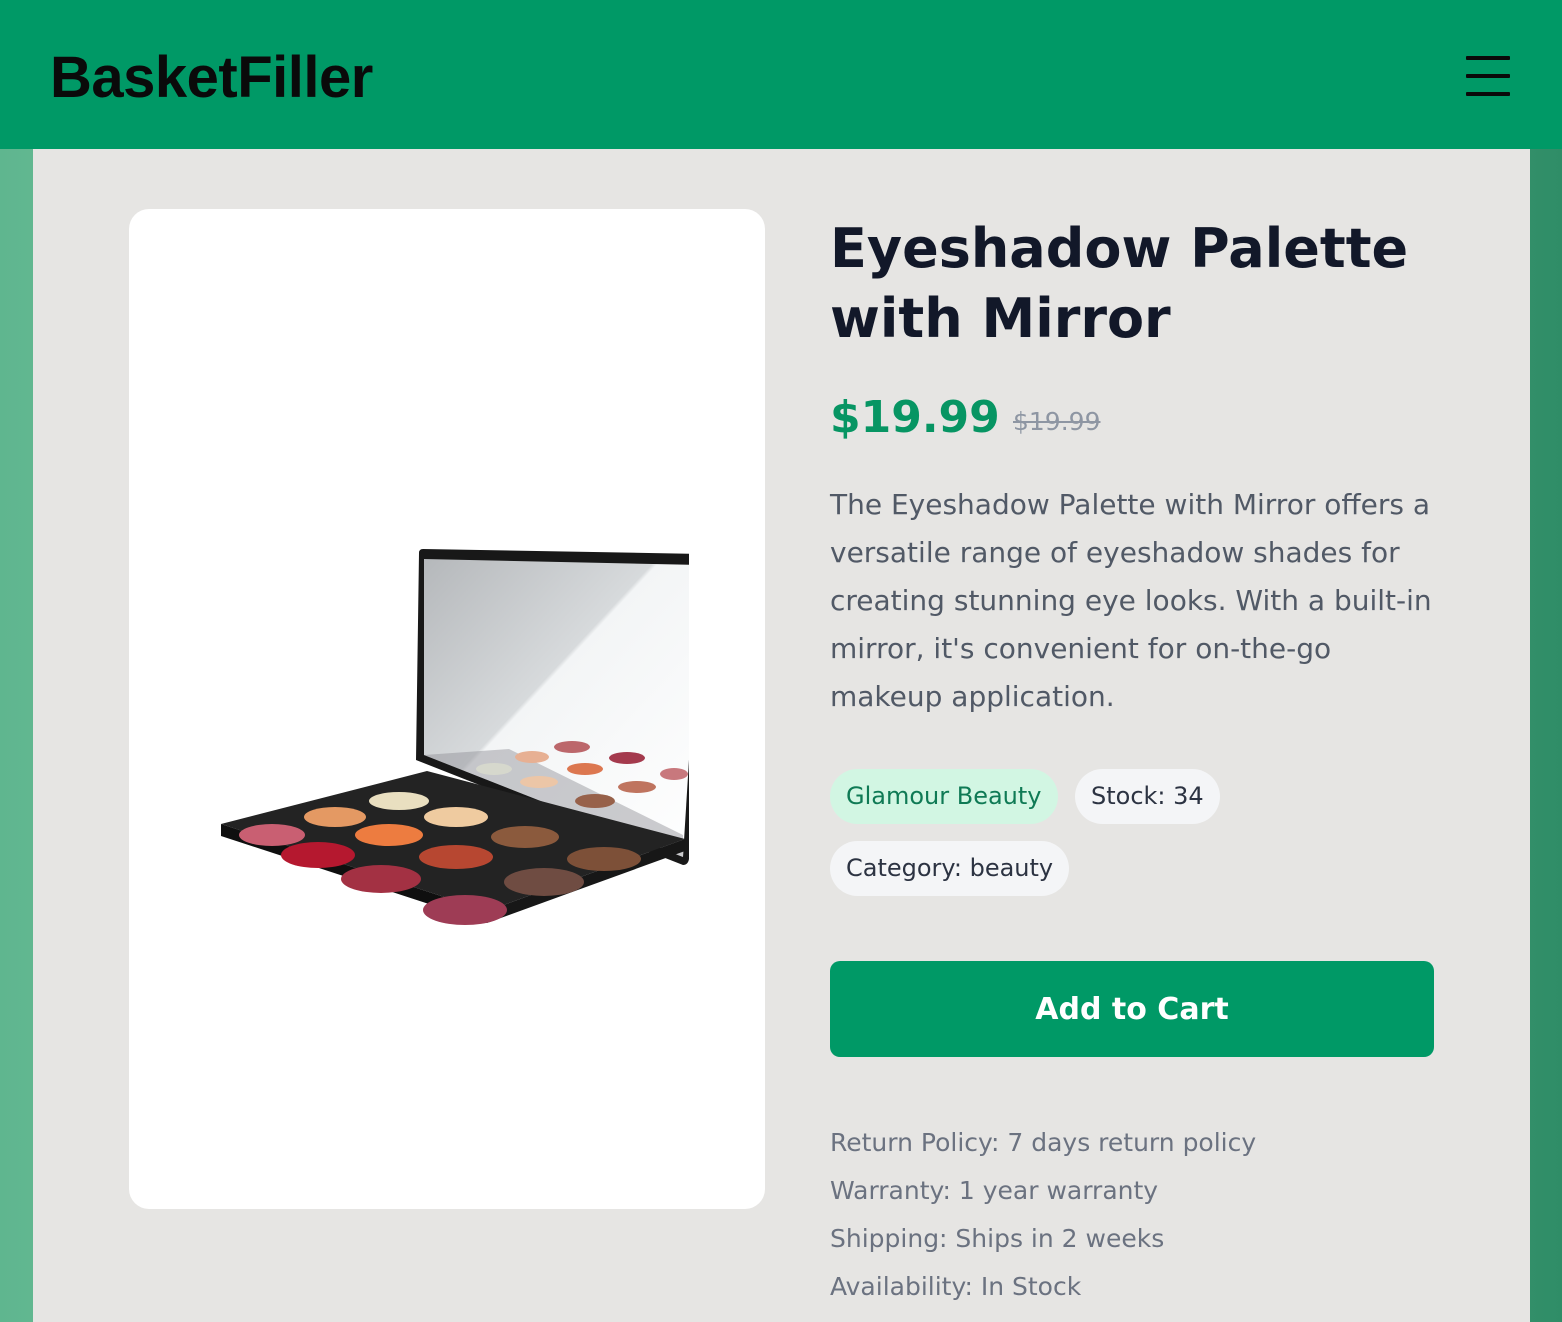 This screenshot has height=1322, width=1562. What do you see at coordinates (211, 78) in the screenshot?
I see `site-logo: BasketFiller` at bounding box center [211, 78].